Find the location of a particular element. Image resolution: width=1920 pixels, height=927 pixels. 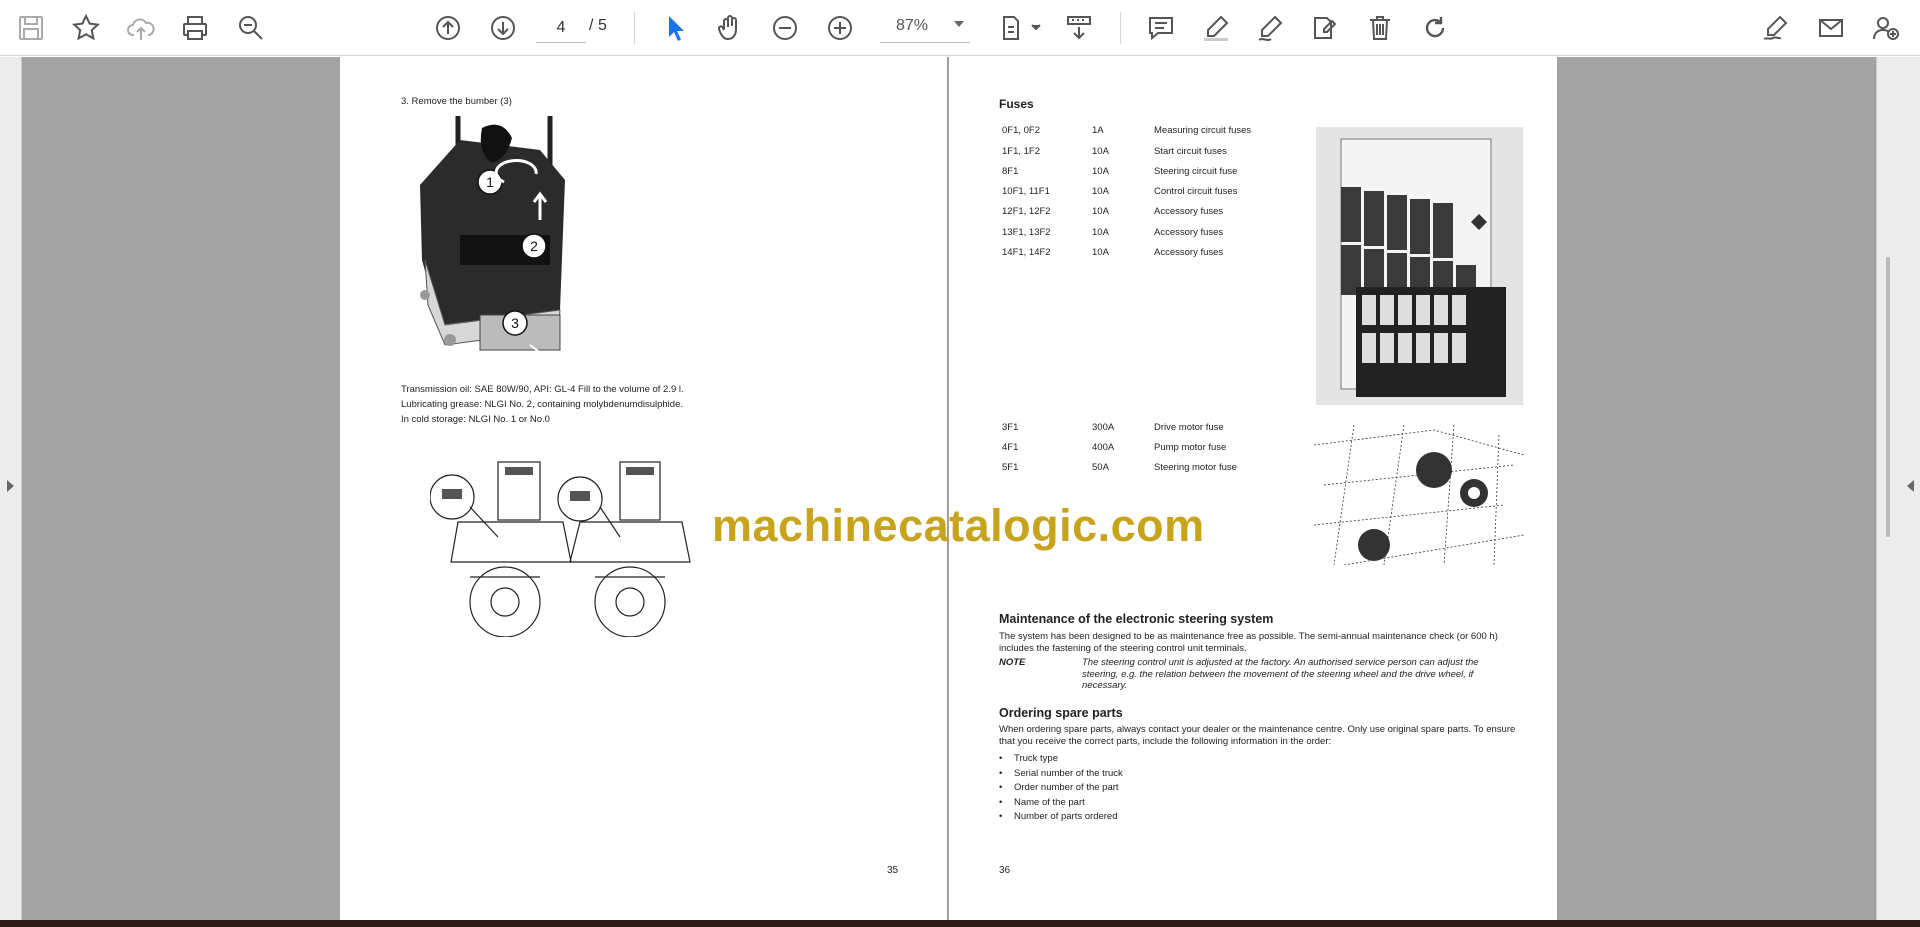

page-number-35: 35 is located at coordinates (893, 870).